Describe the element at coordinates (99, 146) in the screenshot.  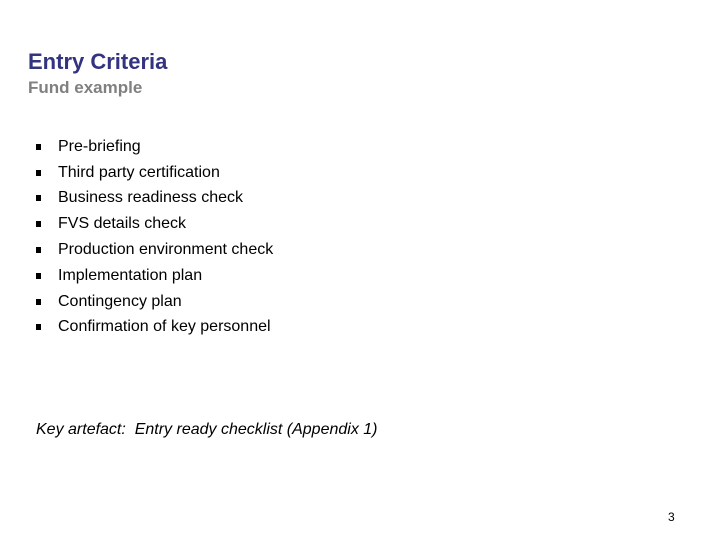
I see `list-item-text: Pre-briefing` at that location.